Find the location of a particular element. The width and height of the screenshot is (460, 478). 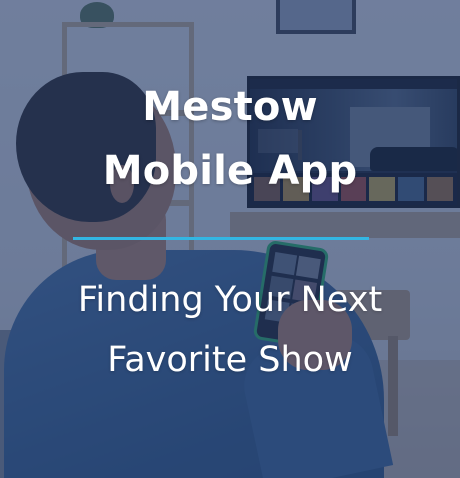

title-divider is located at coordinates (221, 238).